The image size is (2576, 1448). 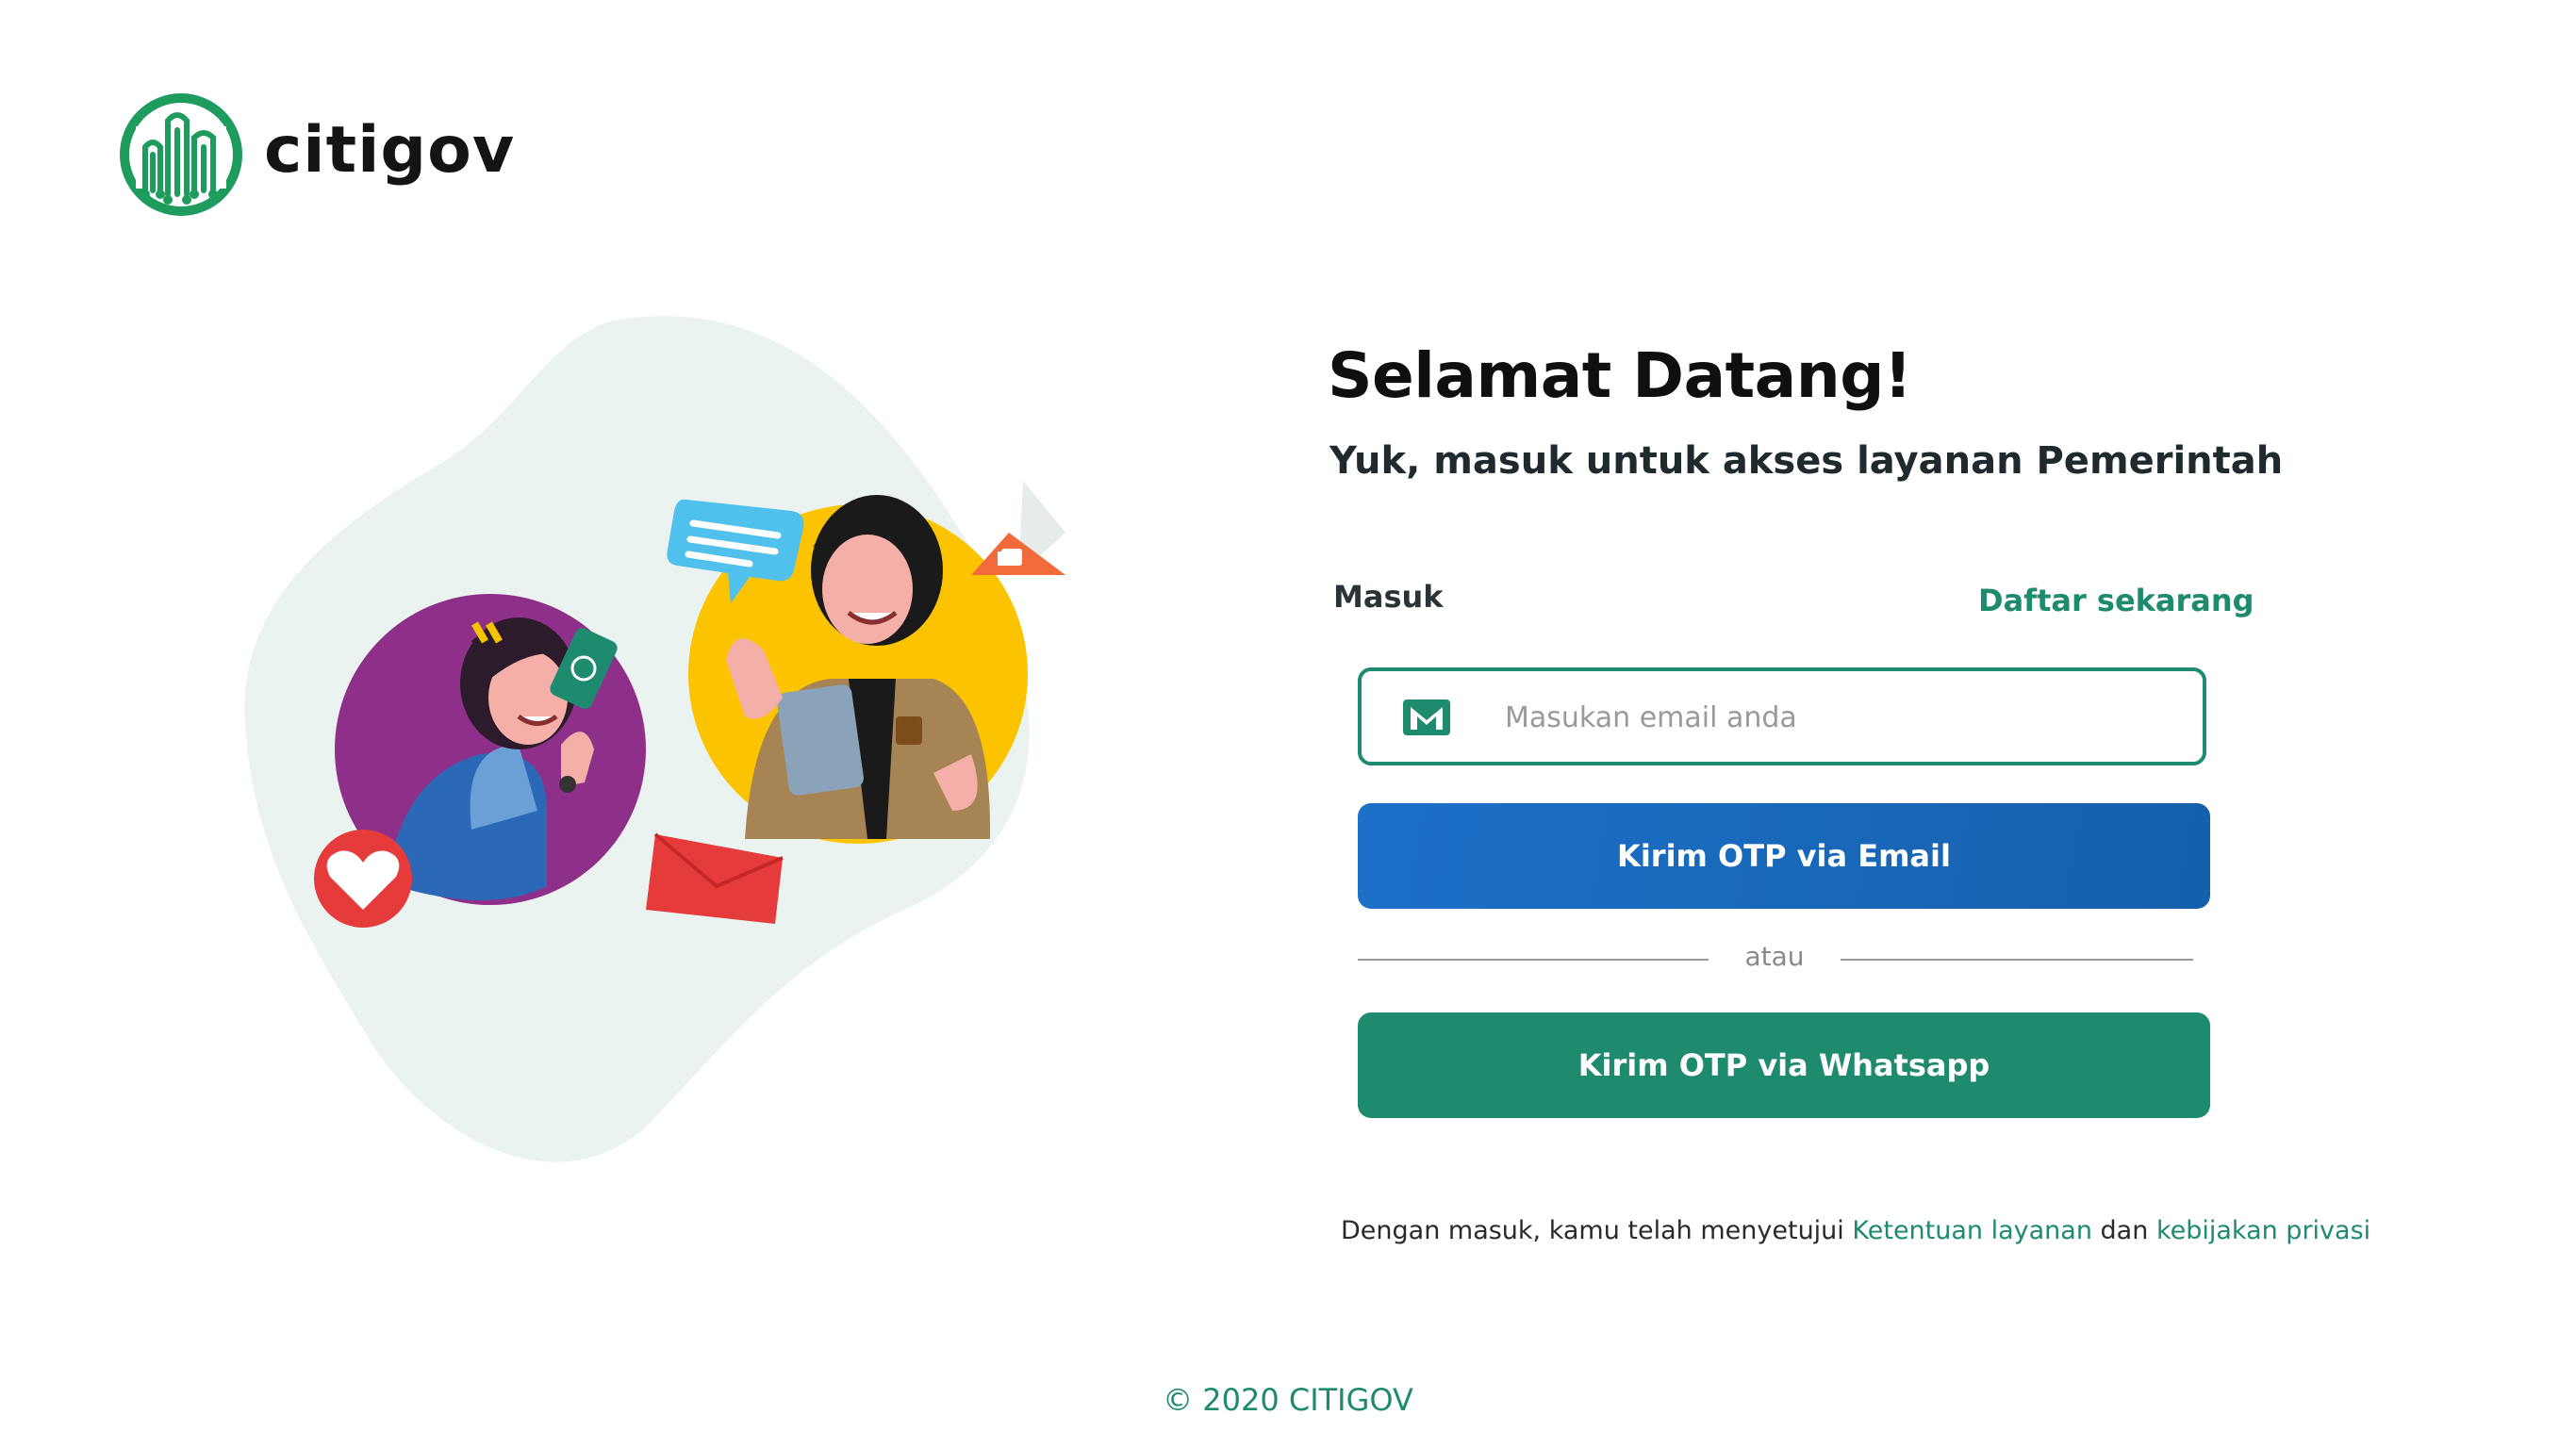 I want to click on terms-conj: dan, so click(x=2124, y=1230).